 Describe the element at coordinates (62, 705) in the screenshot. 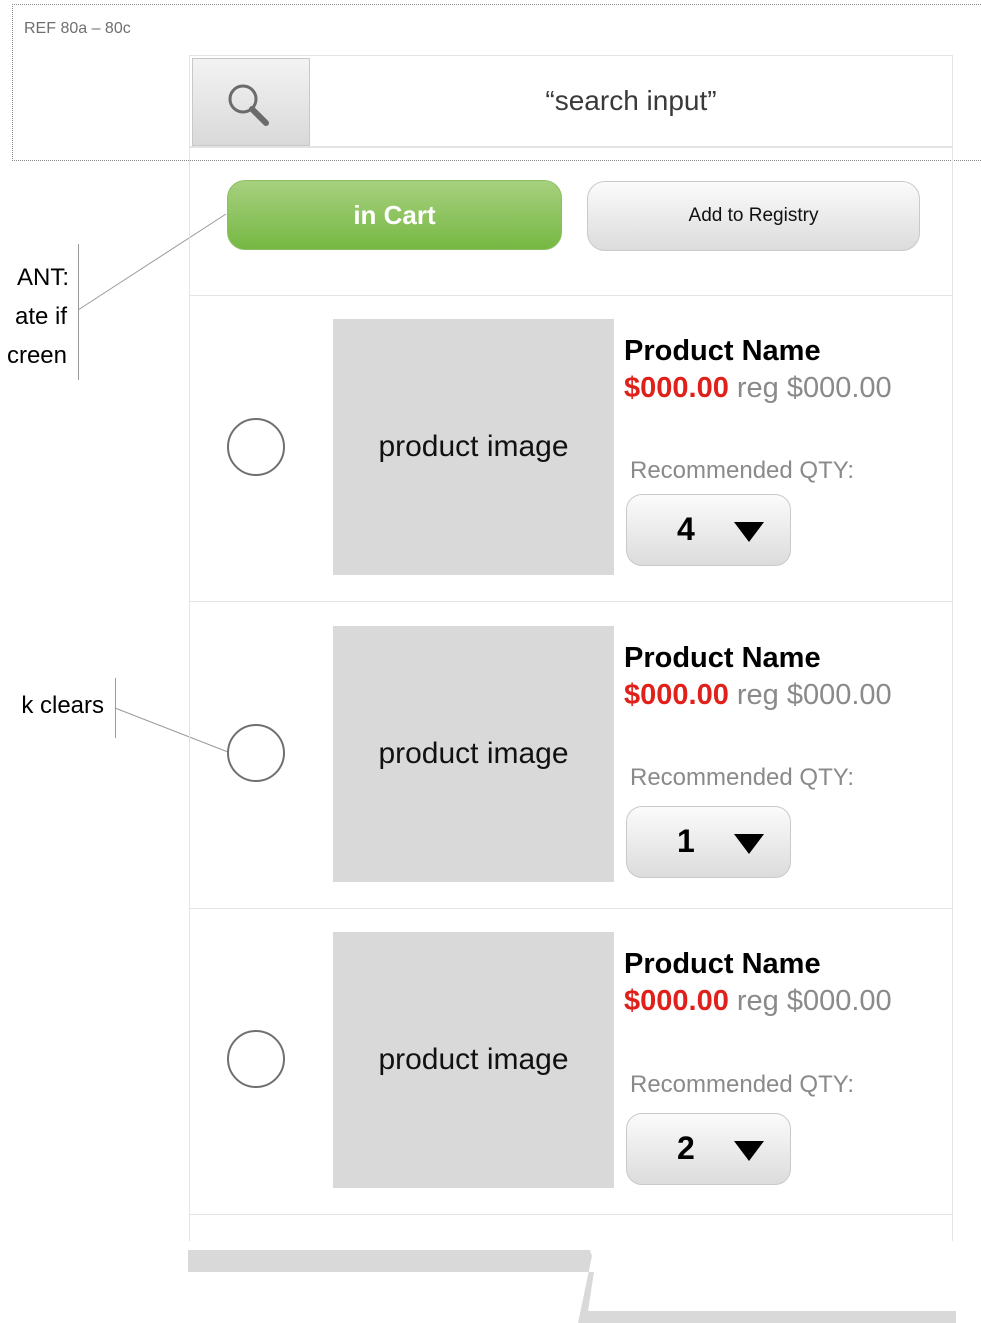

I see `annotation-radio-note: k clears` at that location.